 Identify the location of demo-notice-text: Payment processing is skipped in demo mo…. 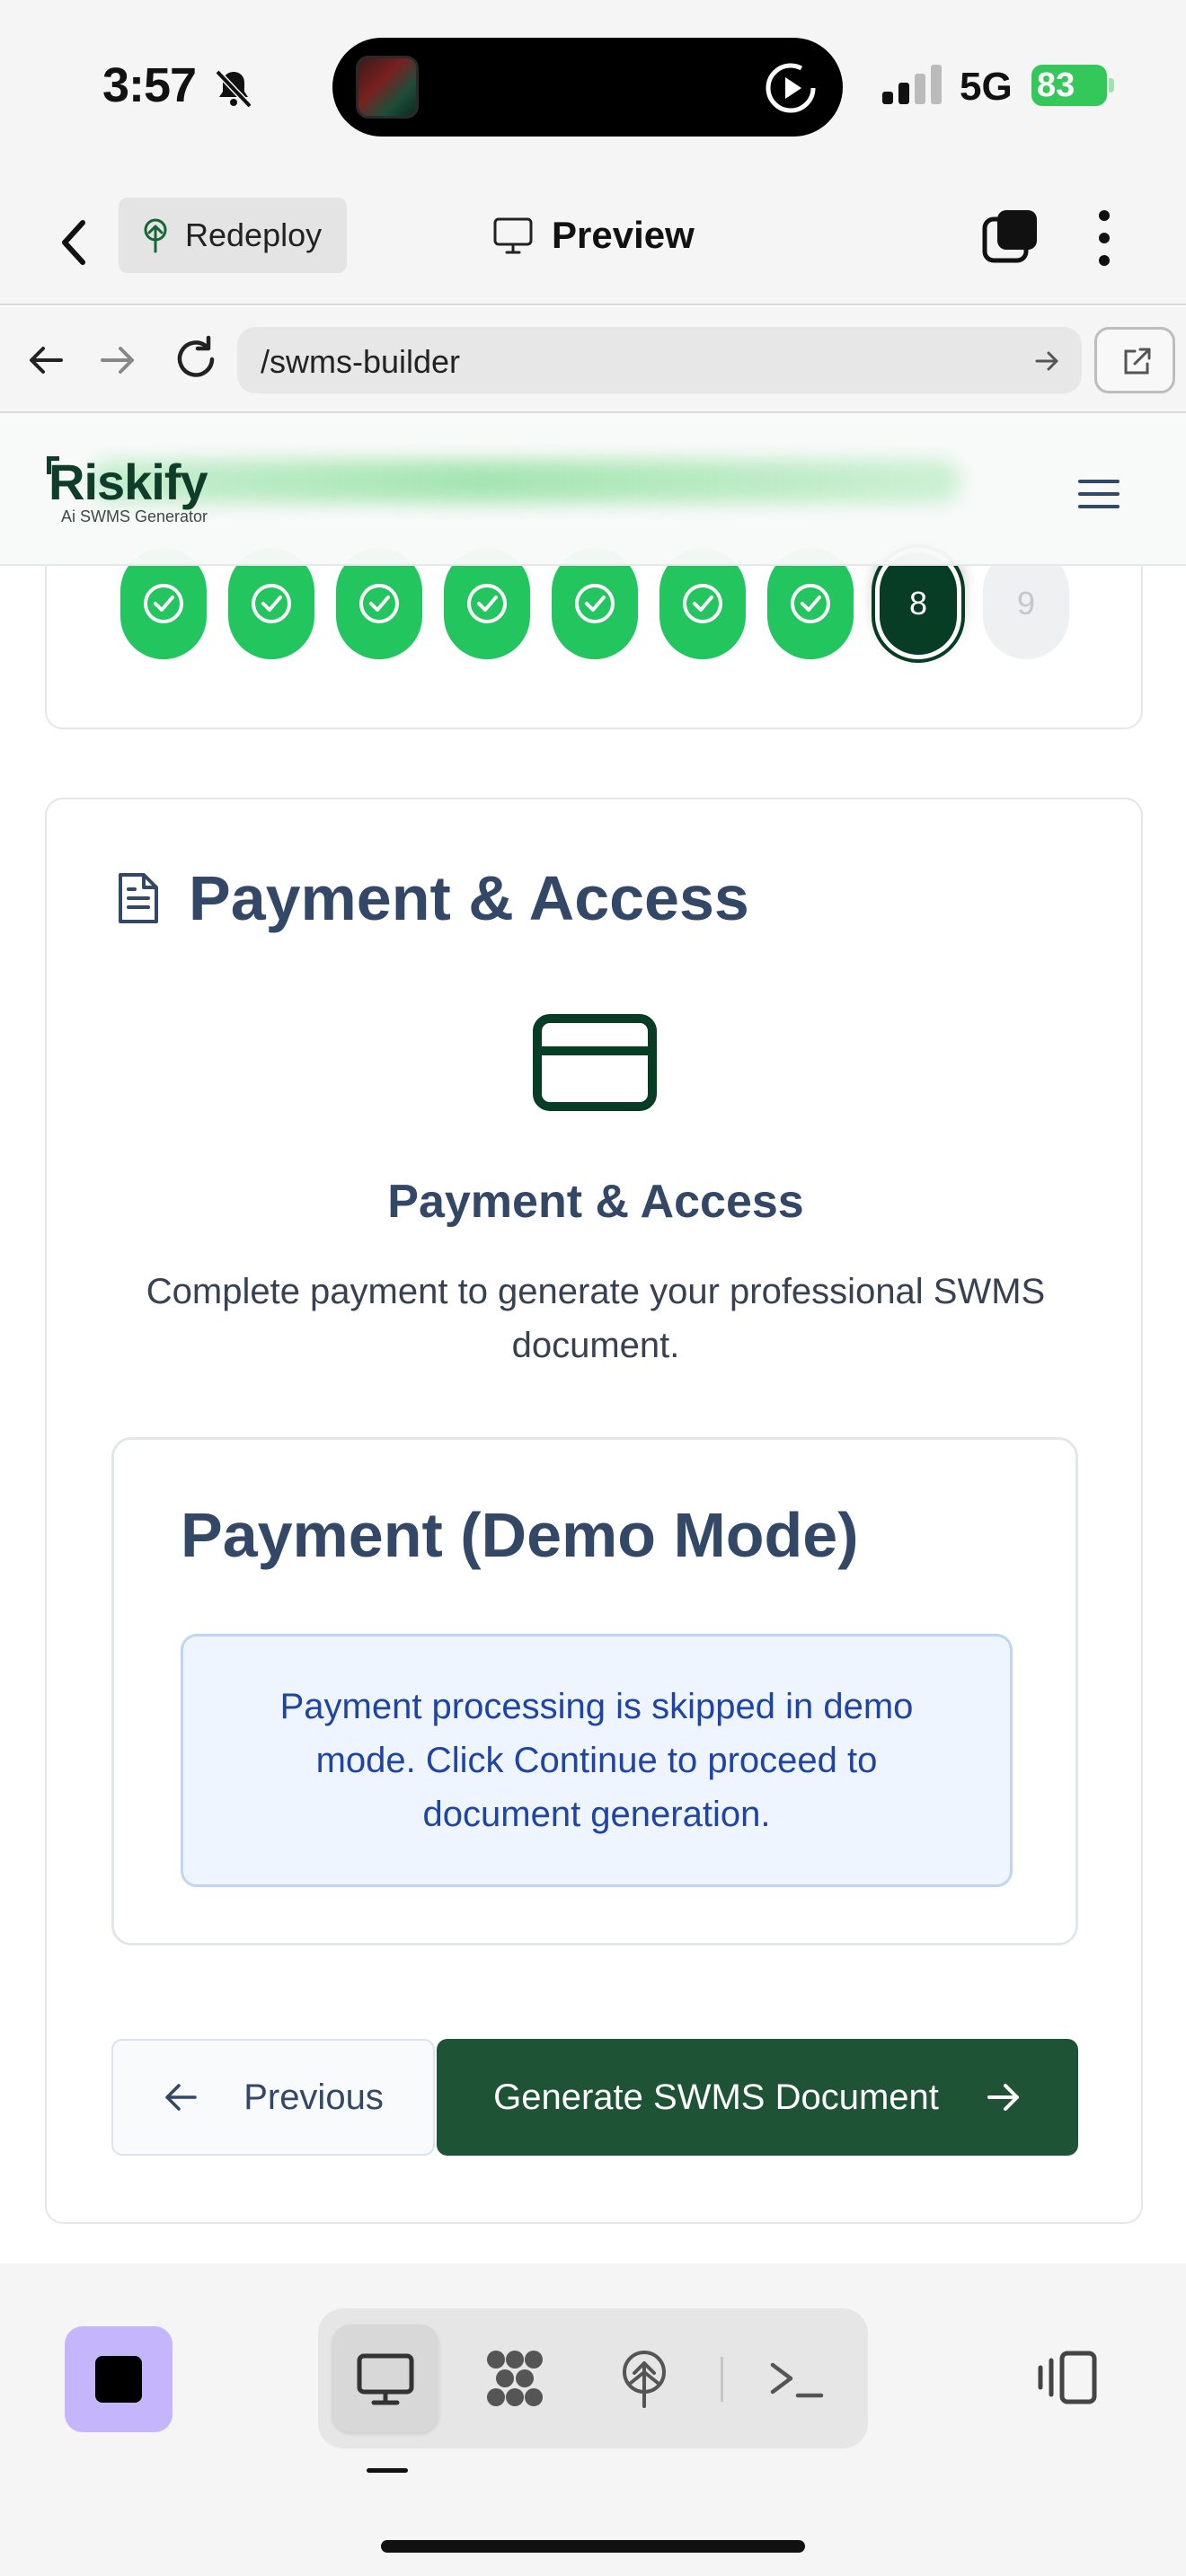
(596, 1760).